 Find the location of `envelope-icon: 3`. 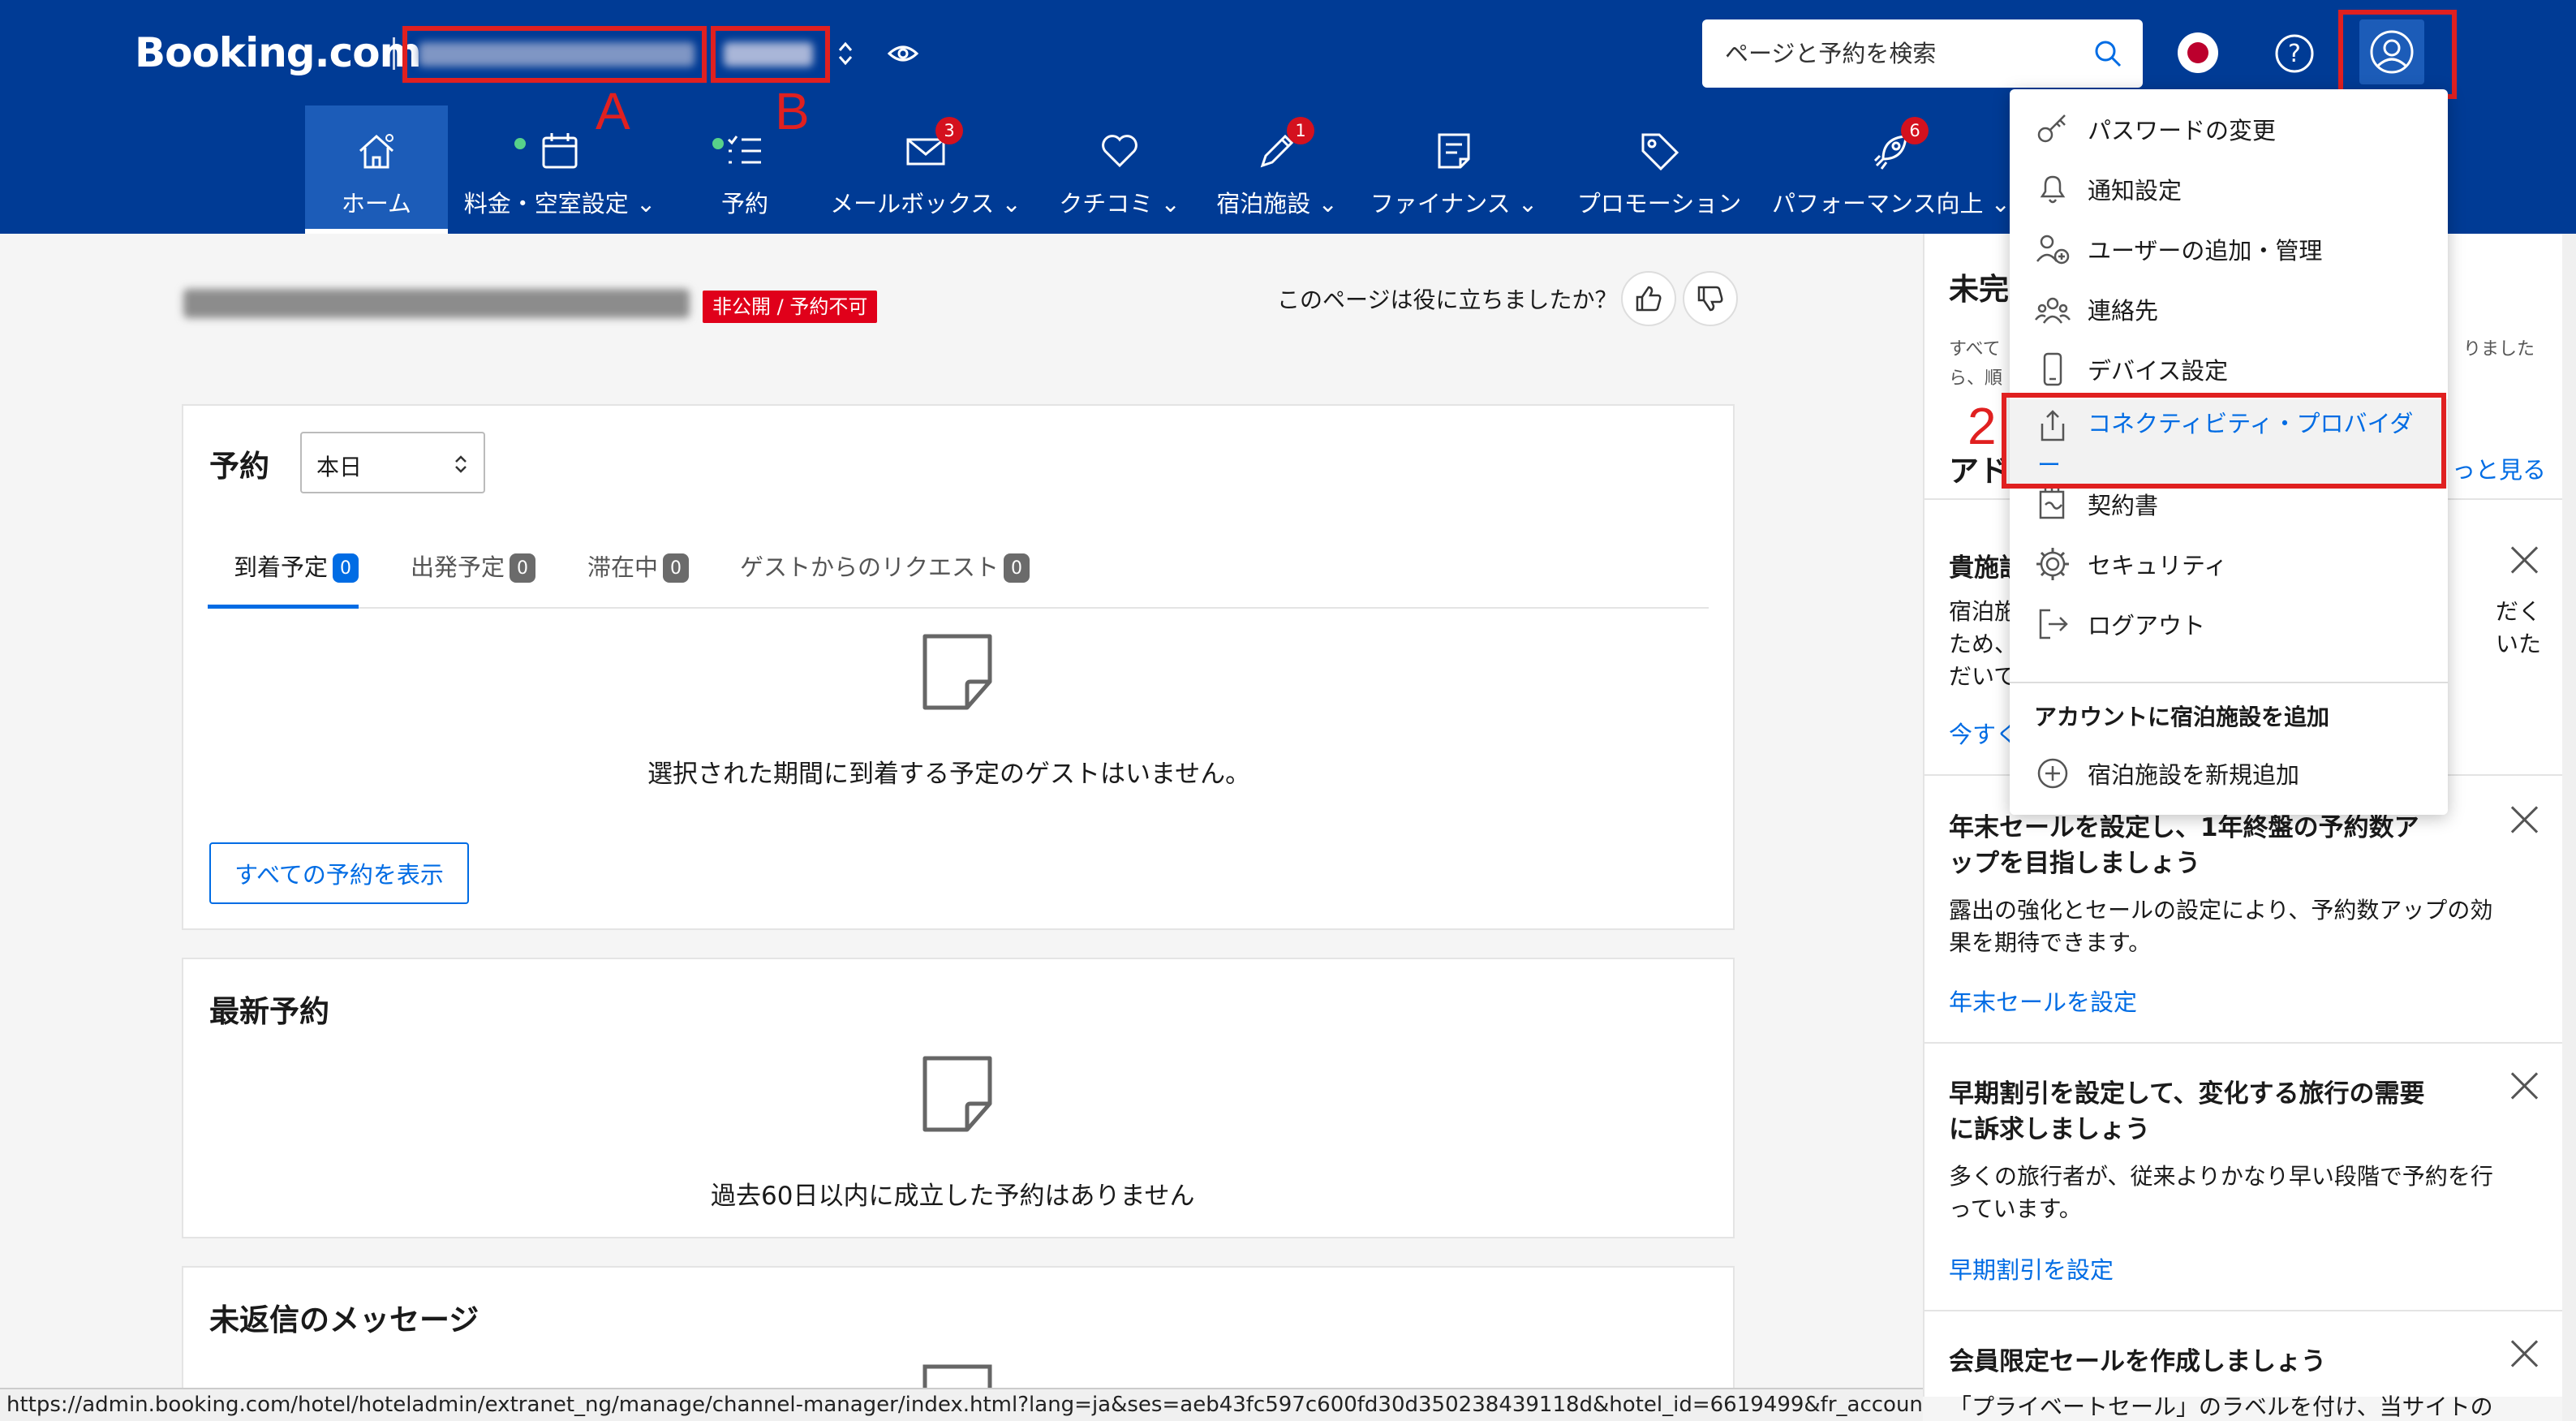

envelope-icon: 3 is located at coordinates (932, 146).